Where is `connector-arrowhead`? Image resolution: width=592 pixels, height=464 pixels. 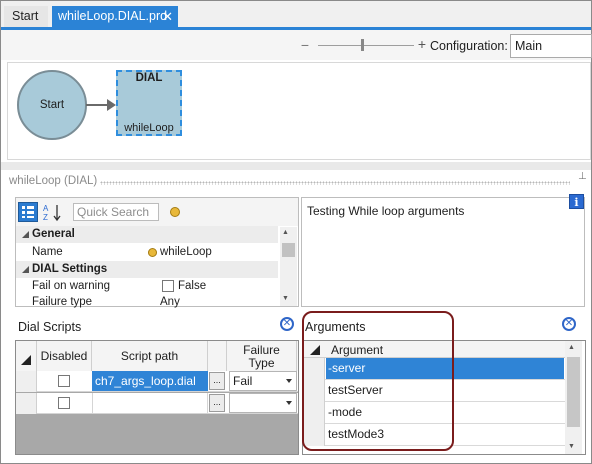 connector-arrowhead is located at coordinates (111, 105).